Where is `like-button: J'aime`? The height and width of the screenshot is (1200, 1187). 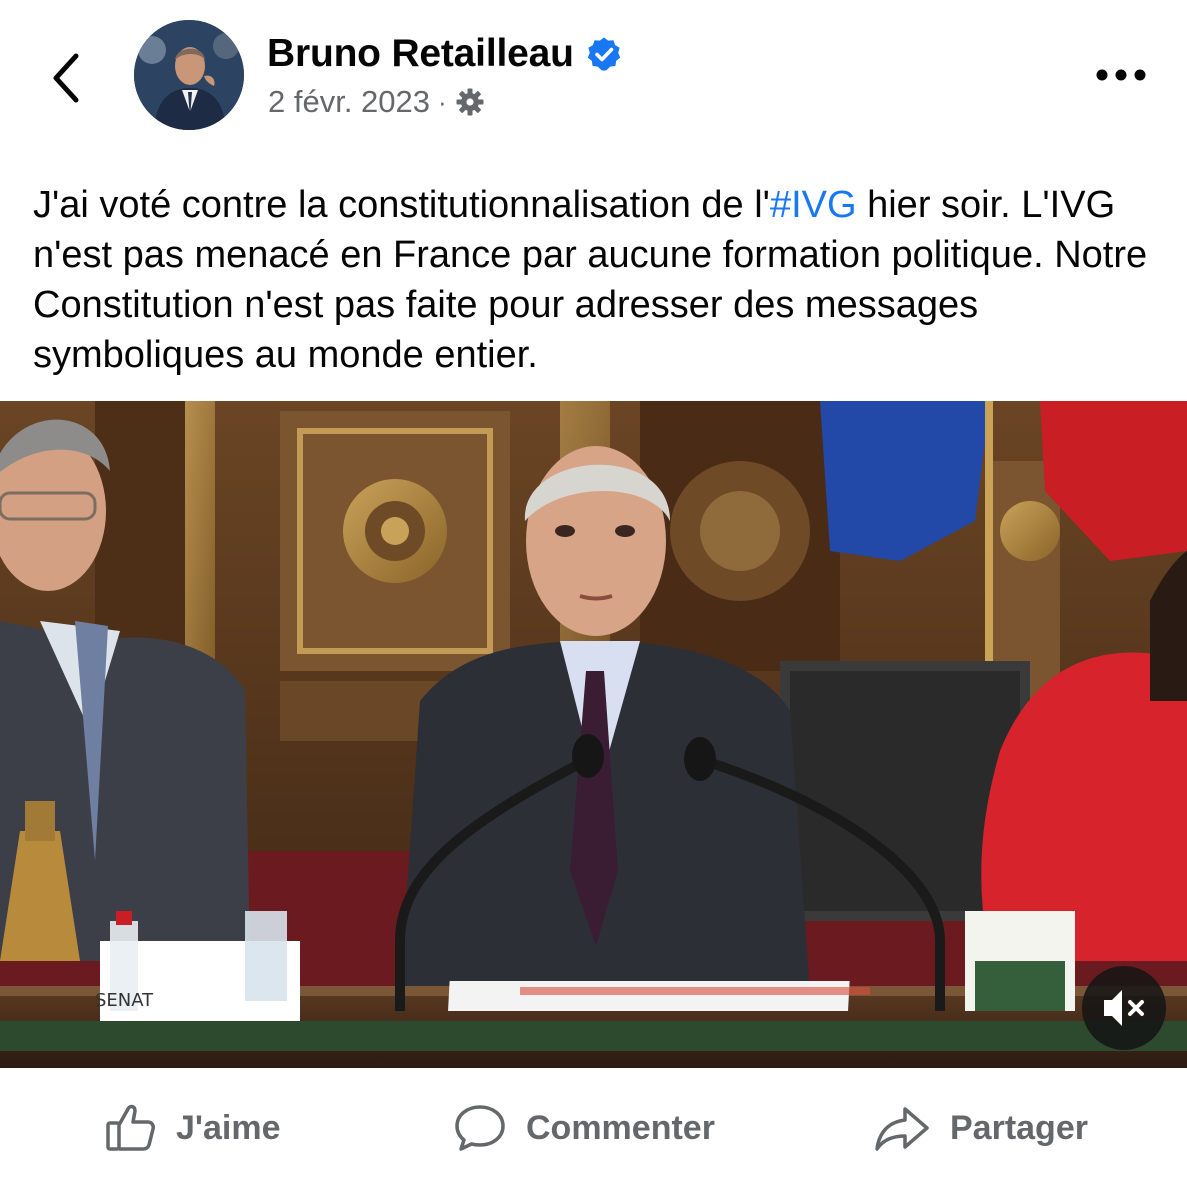
like-button: J'aime is located at coordinates (192, 1128).